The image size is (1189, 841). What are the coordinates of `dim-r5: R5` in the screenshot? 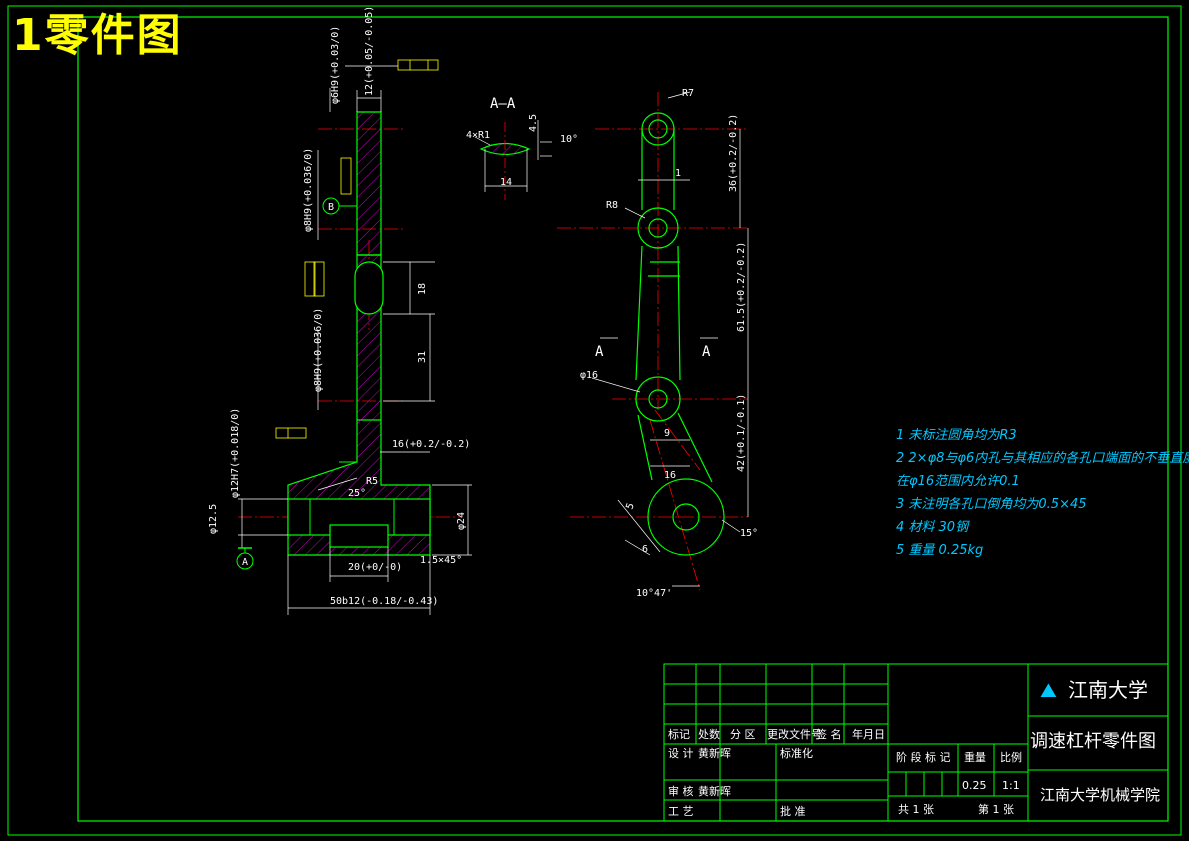 It's located at (372, 481).